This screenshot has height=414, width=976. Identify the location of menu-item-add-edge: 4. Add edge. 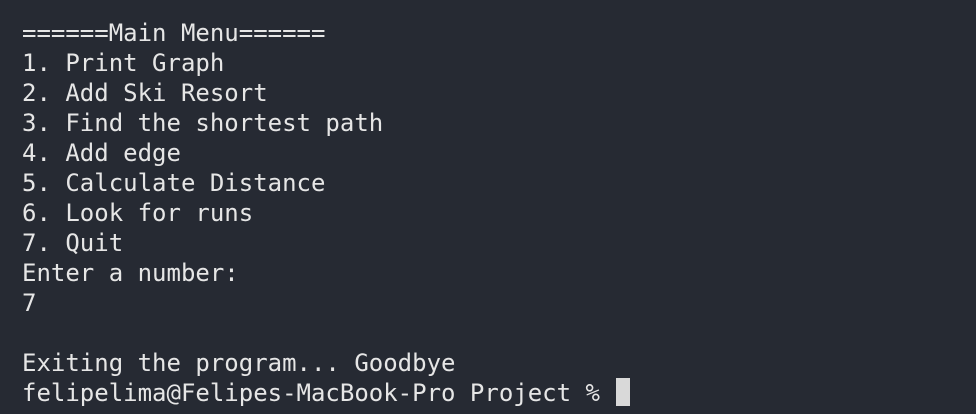
(101, 153).